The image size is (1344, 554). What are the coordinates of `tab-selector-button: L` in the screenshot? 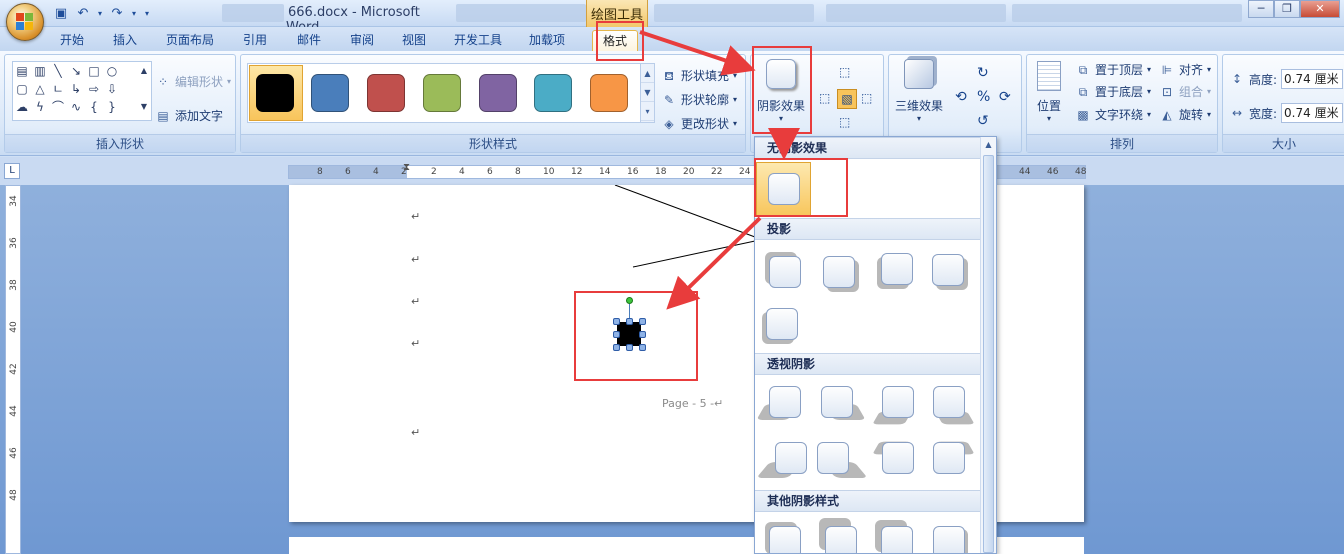 It's located at (12, 171).